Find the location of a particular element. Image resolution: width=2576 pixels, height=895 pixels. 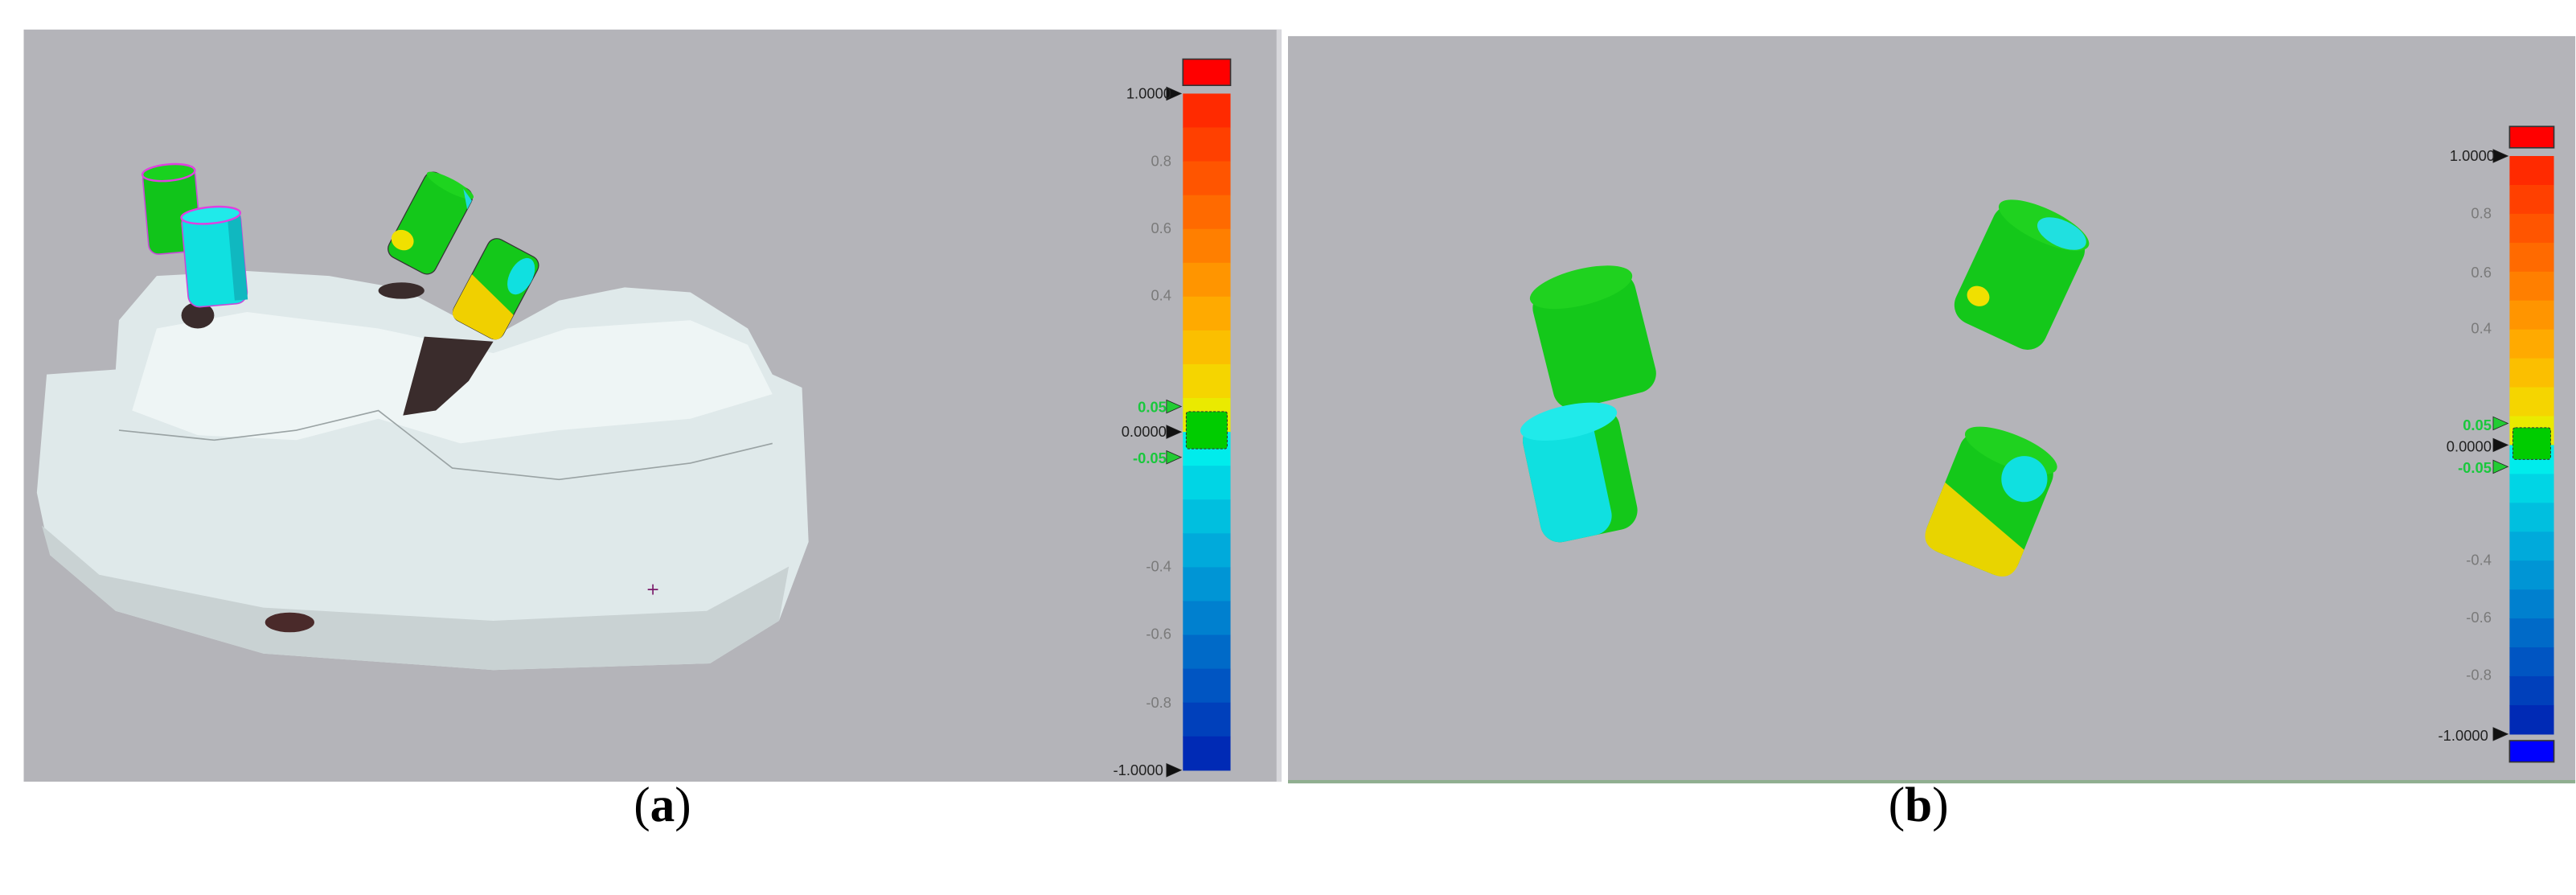

panel-a-side-border is located at coordinates (1279, 406).